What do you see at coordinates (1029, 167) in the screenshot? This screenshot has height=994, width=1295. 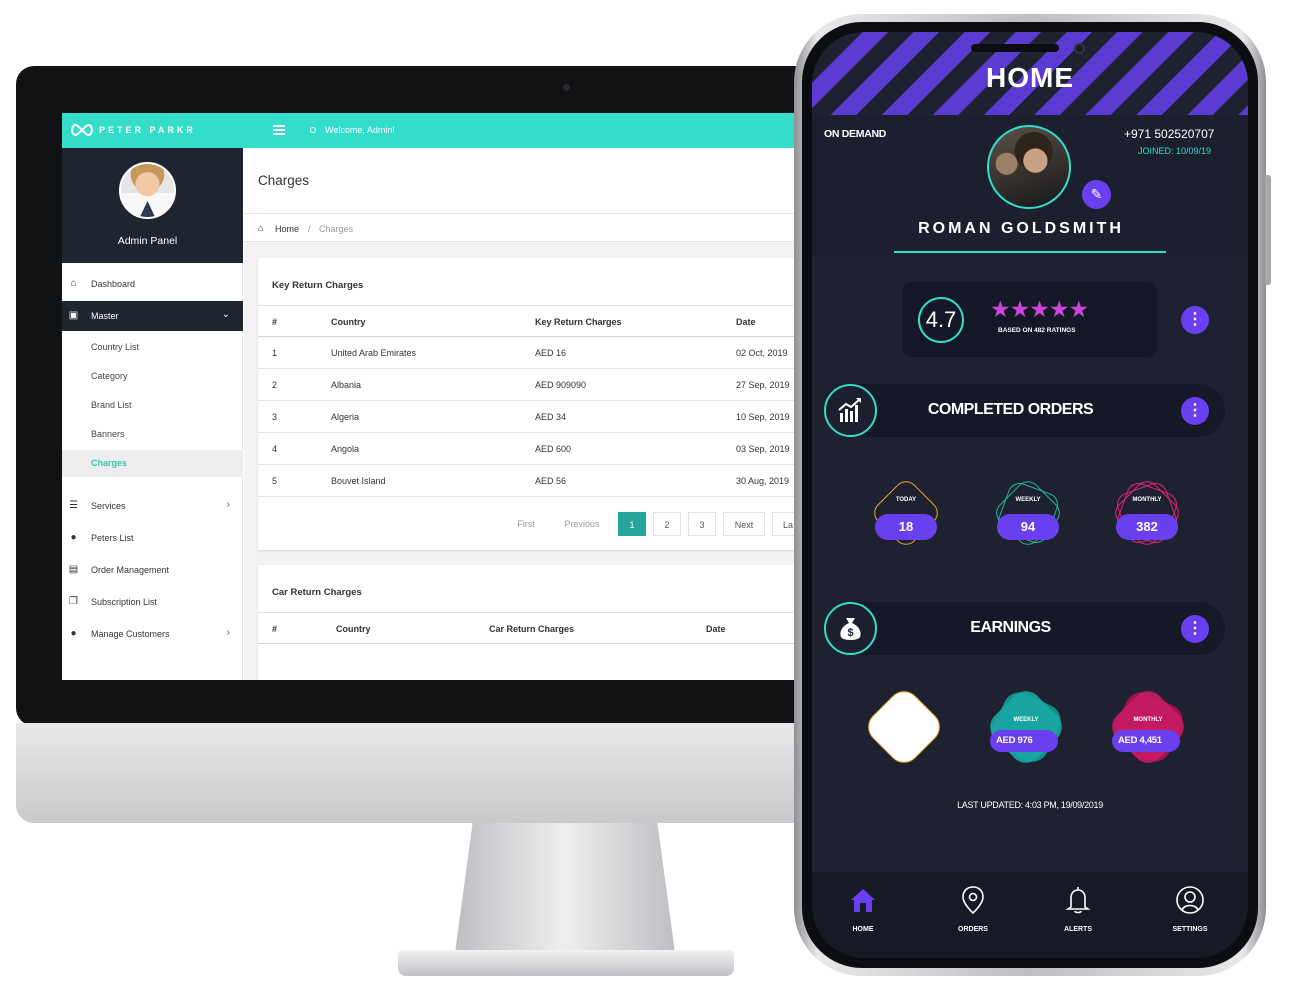 I see `user-avatar` at bounding box center [1029, 167].